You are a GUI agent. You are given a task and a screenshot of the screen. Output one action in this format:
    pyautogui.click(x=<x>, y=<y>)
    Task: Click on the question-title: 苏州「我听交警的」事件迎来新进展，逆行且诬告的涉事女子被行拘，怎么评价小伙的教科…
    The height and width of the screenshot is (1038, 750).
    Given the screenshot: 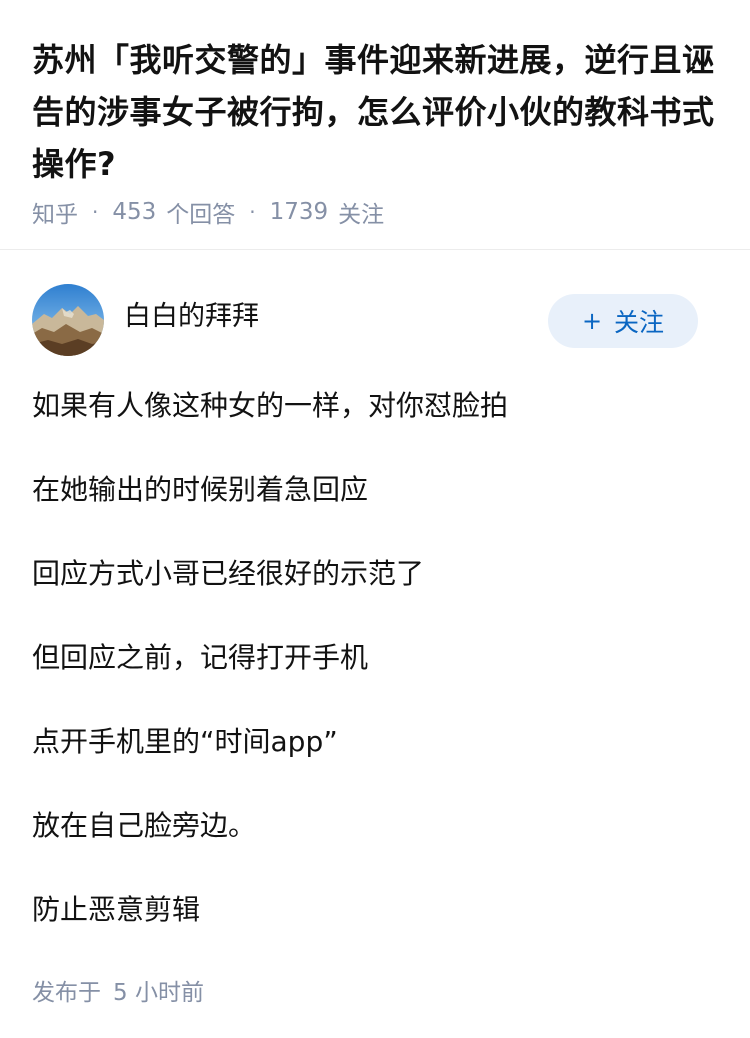 What is the action you would take?
    pyautogui.click(x=382, y=112)
    